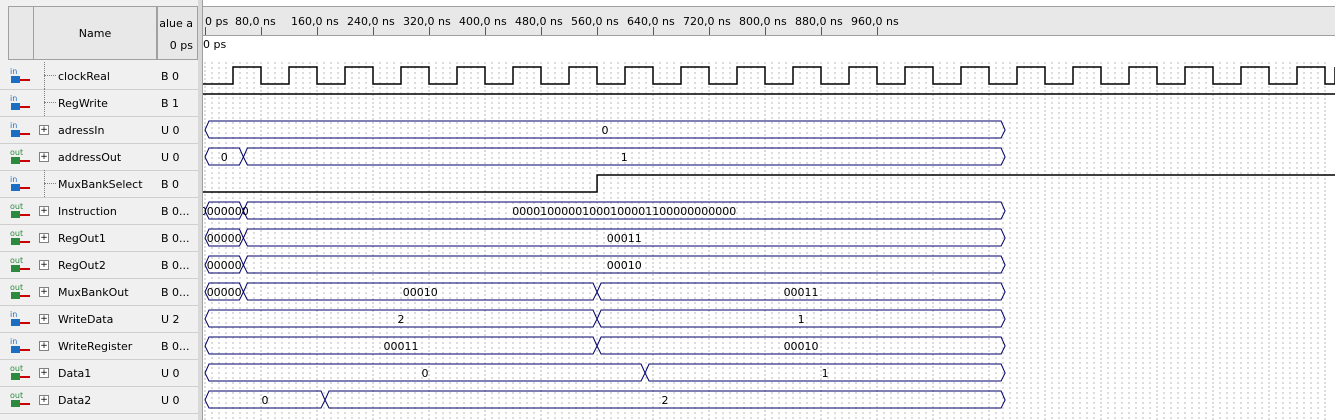  Describe the element at coordinates (82, 265) in the screenshot. I see `signal-name: RegOut2` at that location.